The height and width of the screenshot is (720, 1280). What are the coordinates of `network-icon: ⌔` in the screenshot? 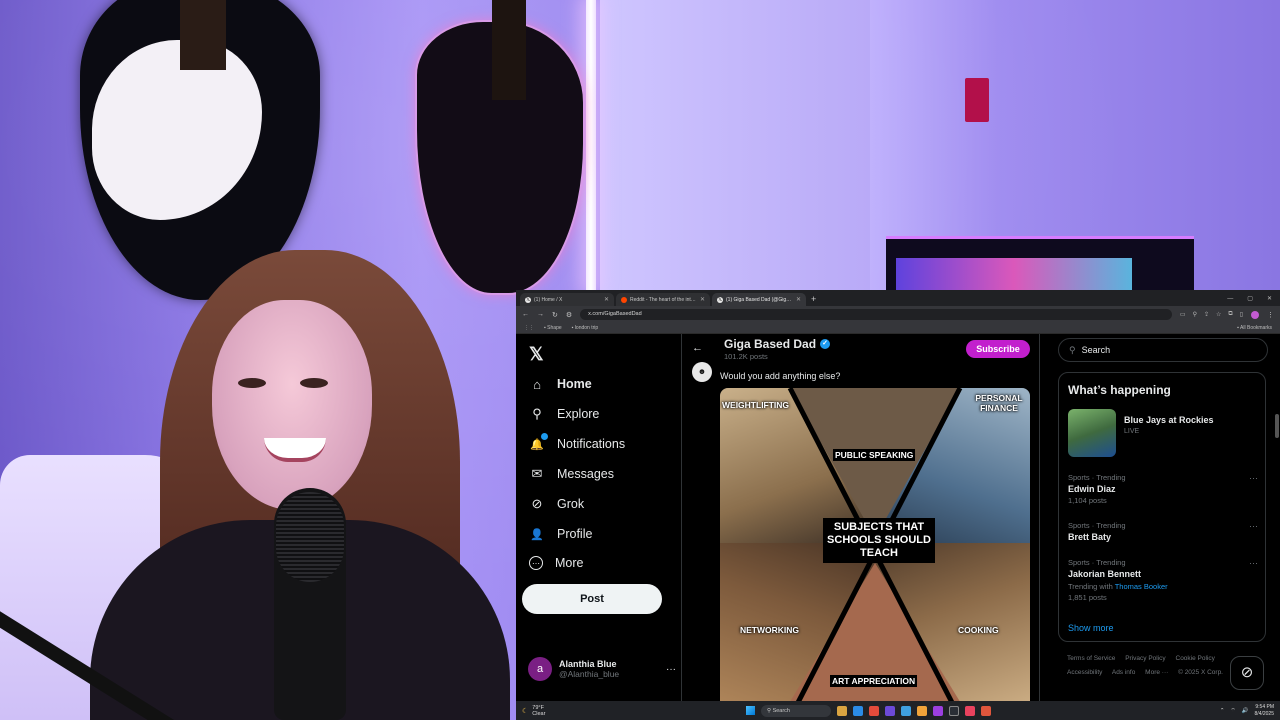 It's located at (1233, 710).